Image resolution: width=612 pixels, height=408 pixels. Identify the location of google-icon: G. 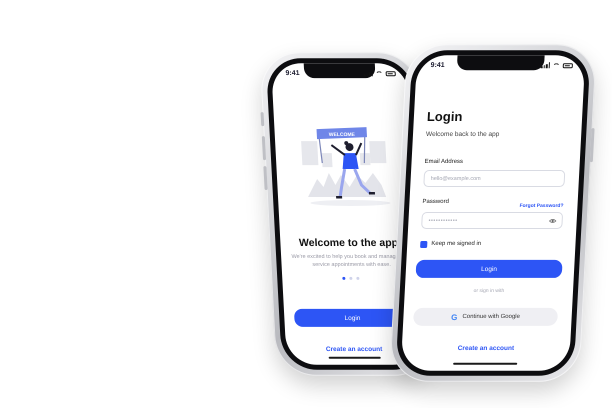
(454, 317).